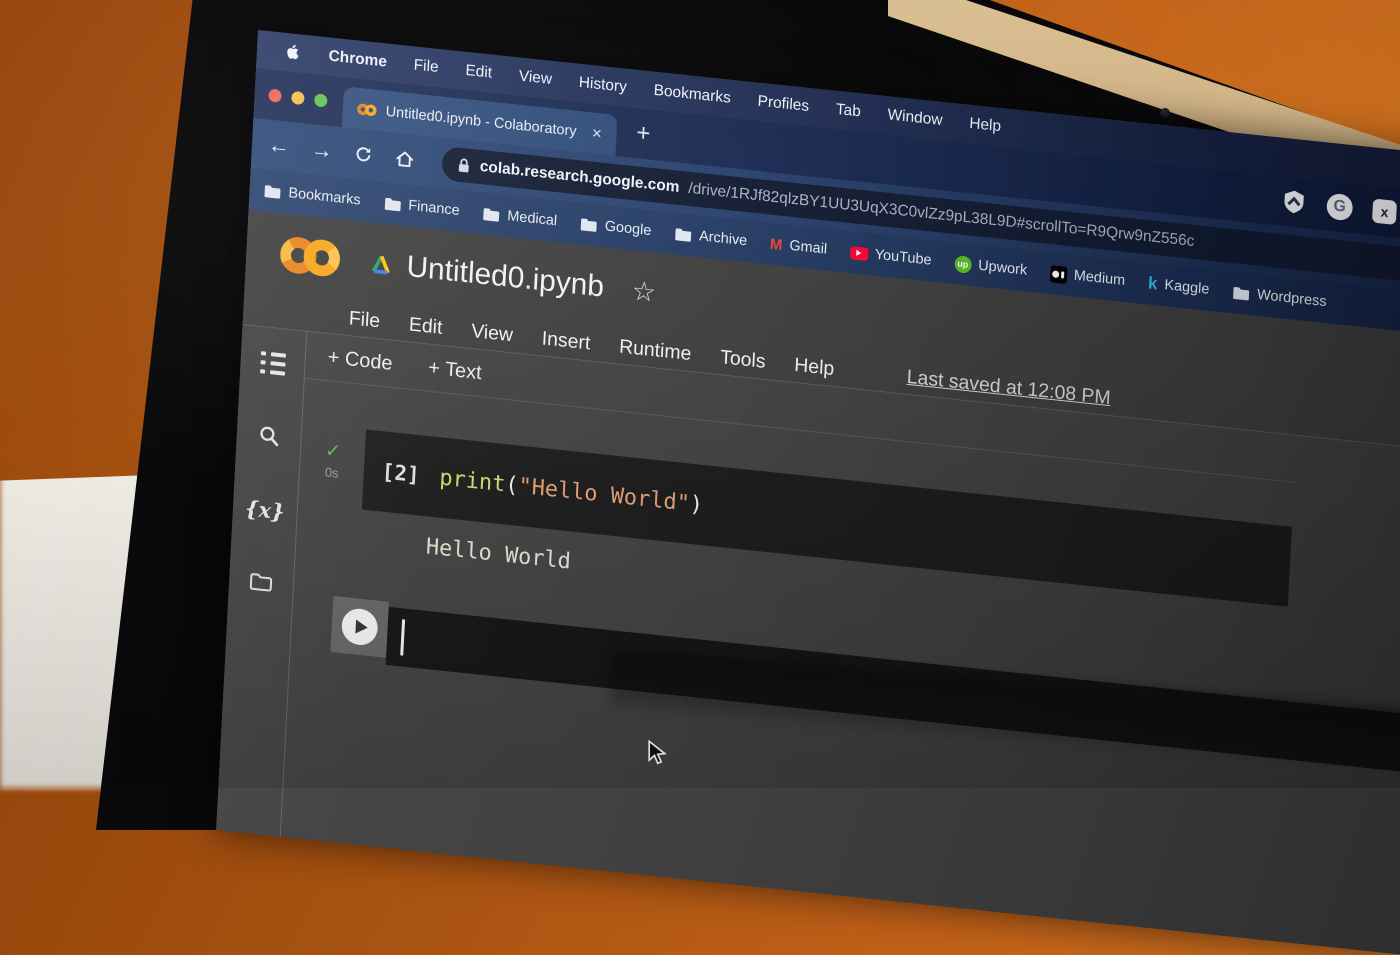 This screenshot has height=955, width=1400. I want to click on colab-logo, so click(310, 257).